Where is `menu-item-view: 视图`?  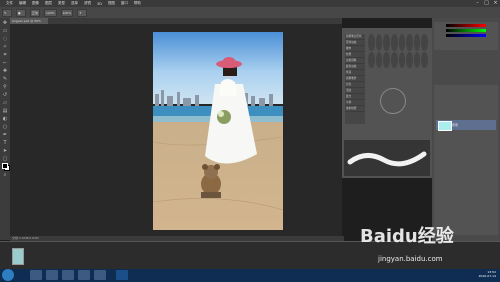 menu-item-view: 视图 is located at coordinates (111, 3).